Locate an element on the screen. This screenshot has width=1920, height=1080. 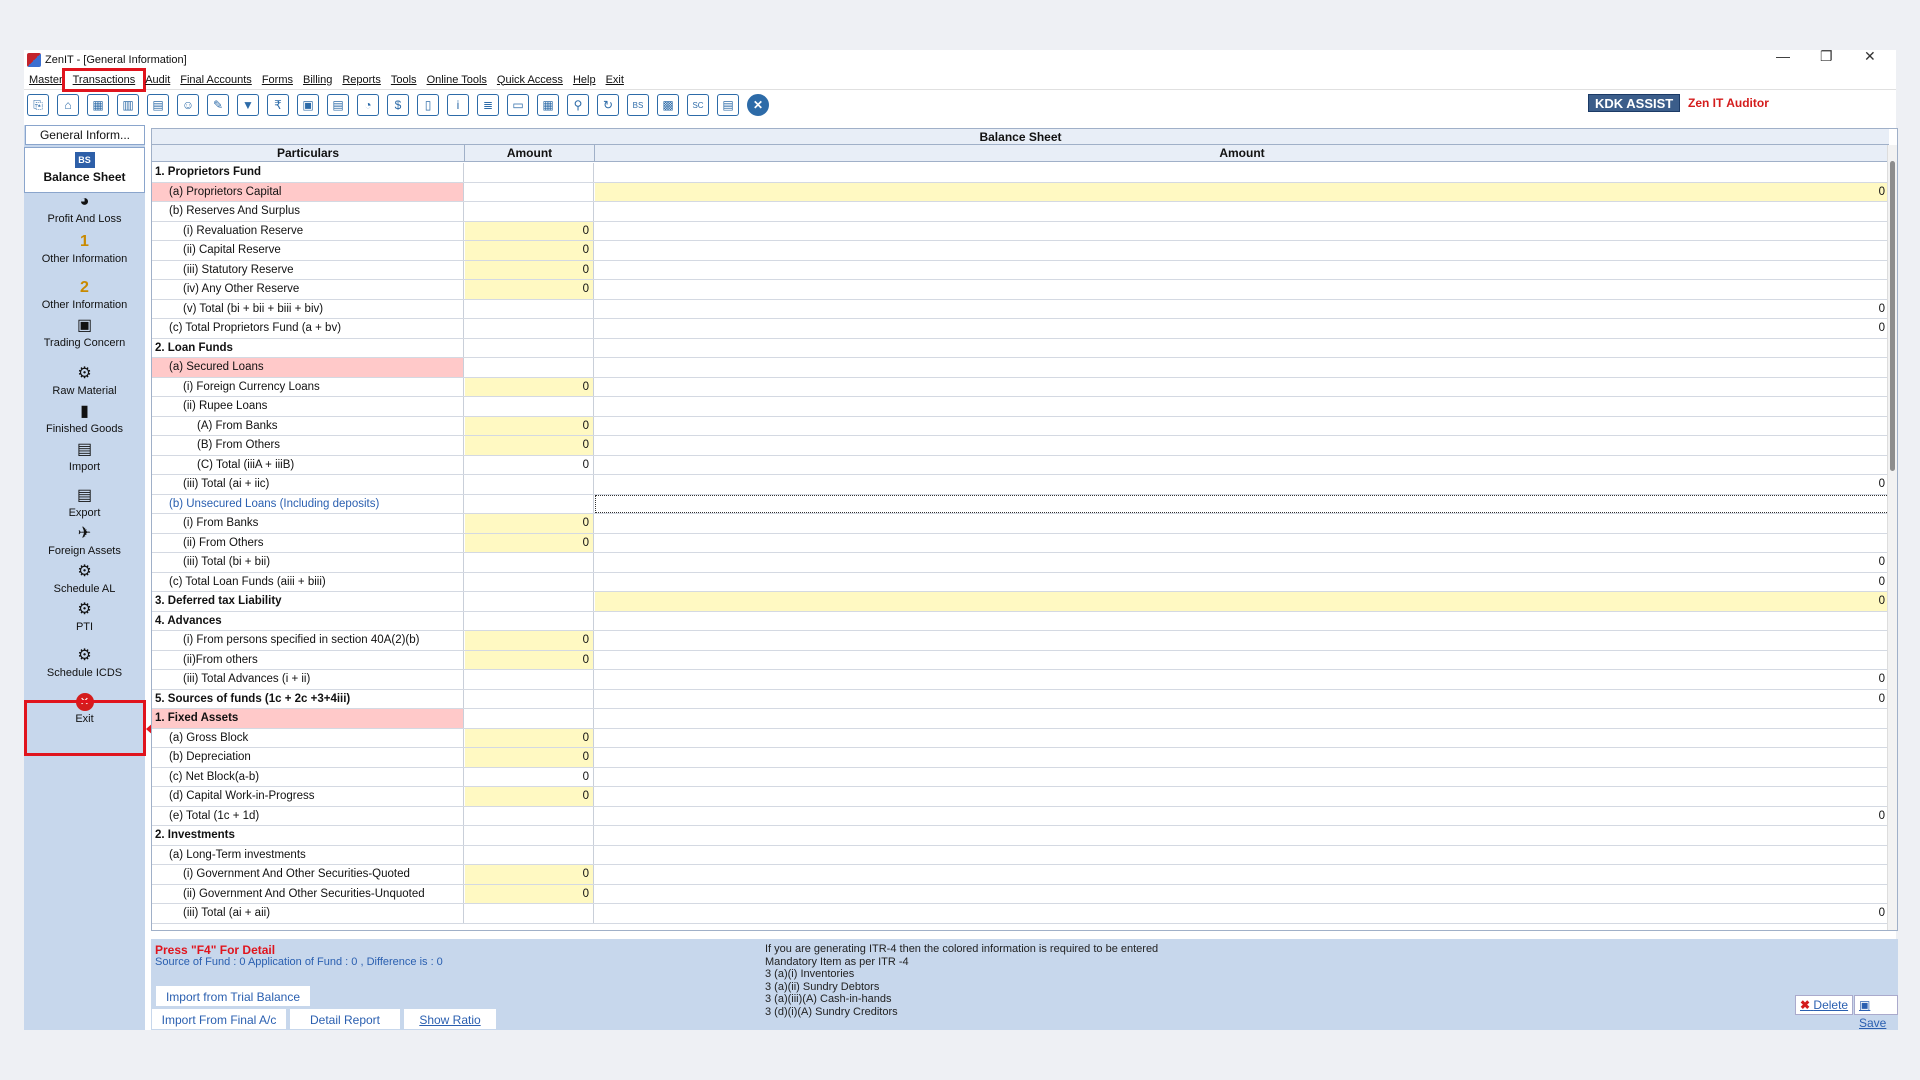
table-row: (d) Capital Work-in-Progress 0 is located at coordinates (1020, 797).